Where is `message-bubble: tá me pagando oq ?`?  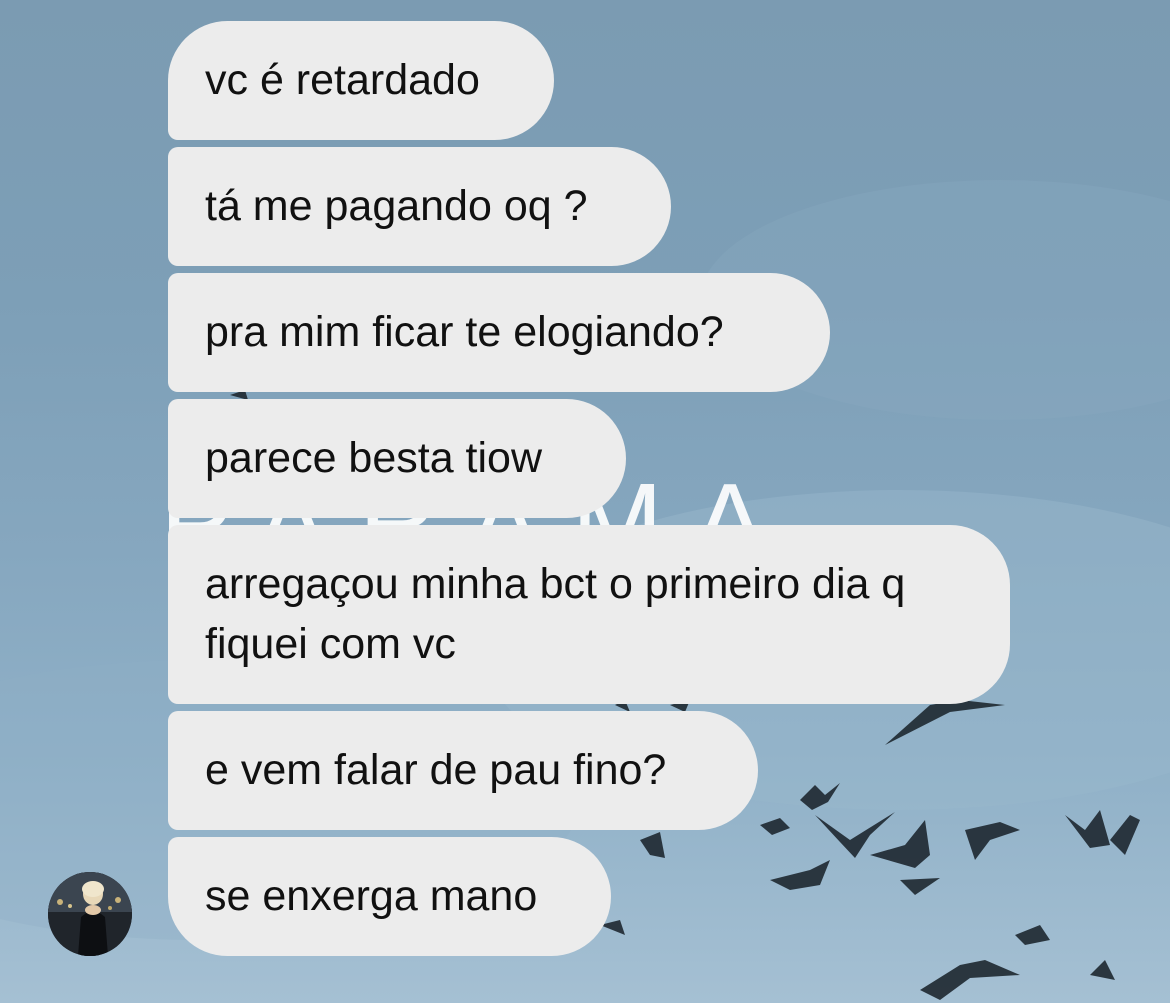 message-bubble: tá me pagando oq ? is located at coordinates (419, 206).